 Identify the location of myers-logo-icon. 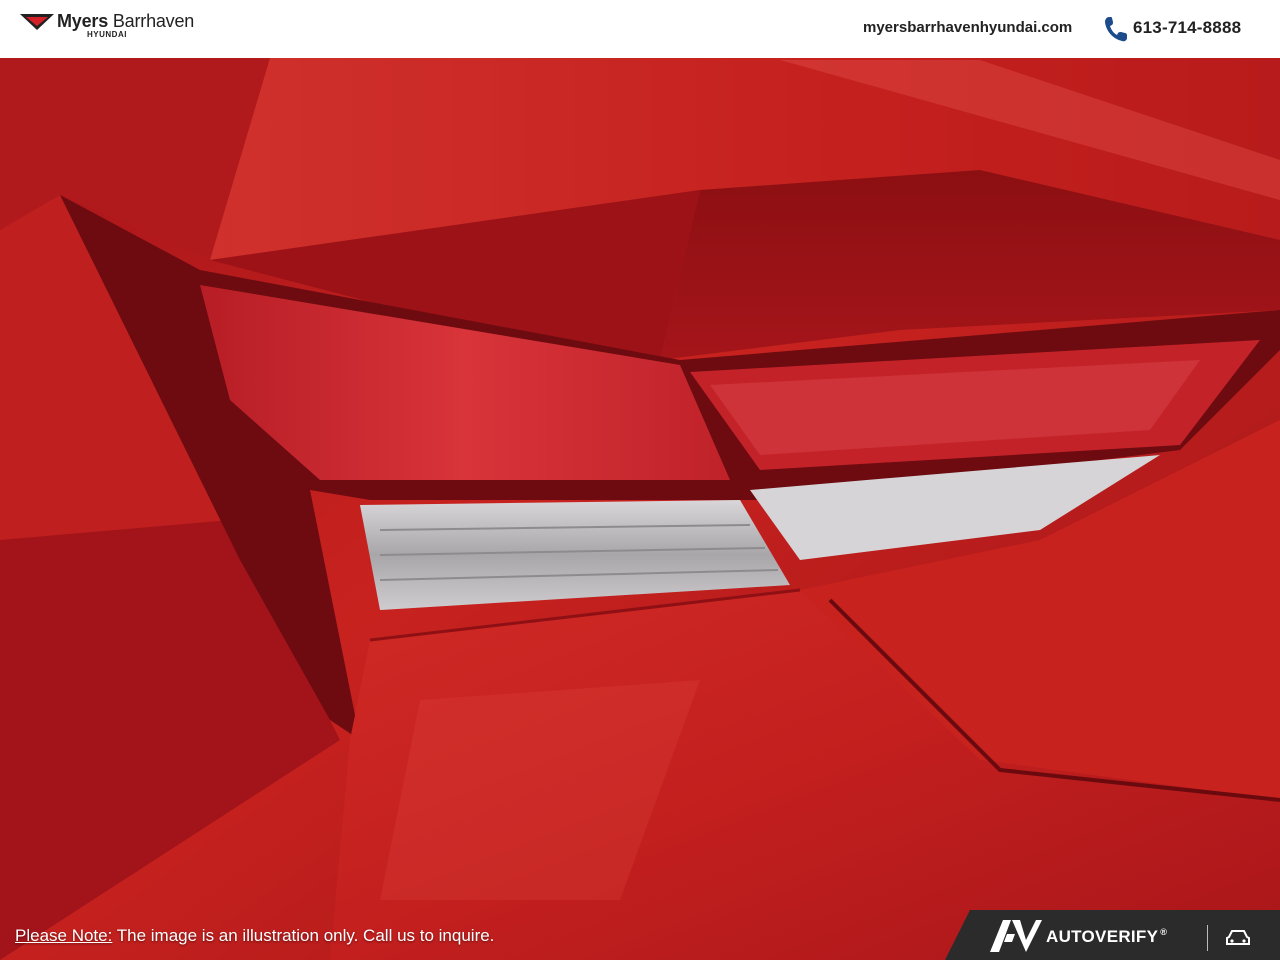
(37, 22).